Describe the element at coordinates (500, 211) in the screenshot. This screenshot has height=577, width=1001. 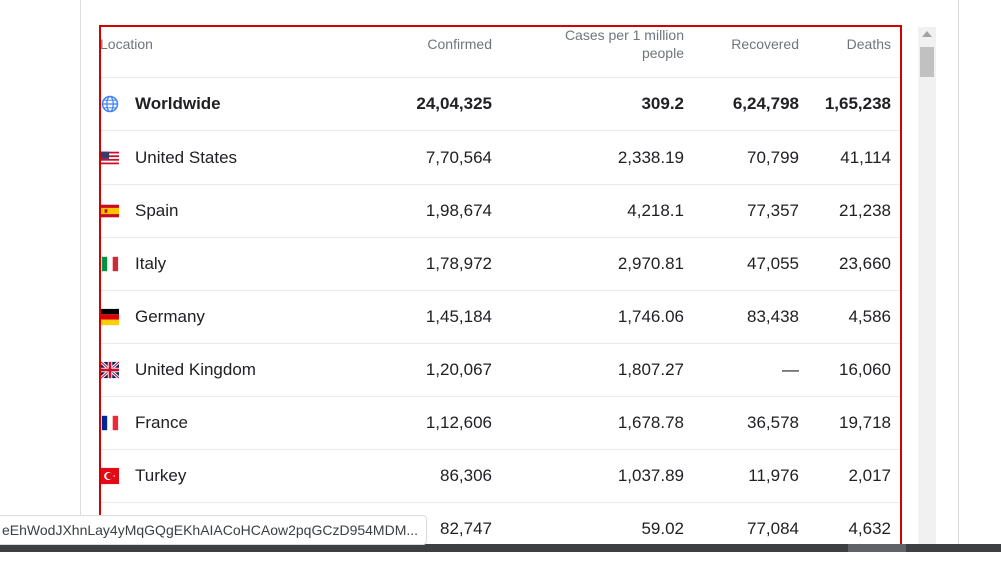
I see `table-row-spain: Spain 1,98,674 4,218.1 77,357 21,238` at that location.